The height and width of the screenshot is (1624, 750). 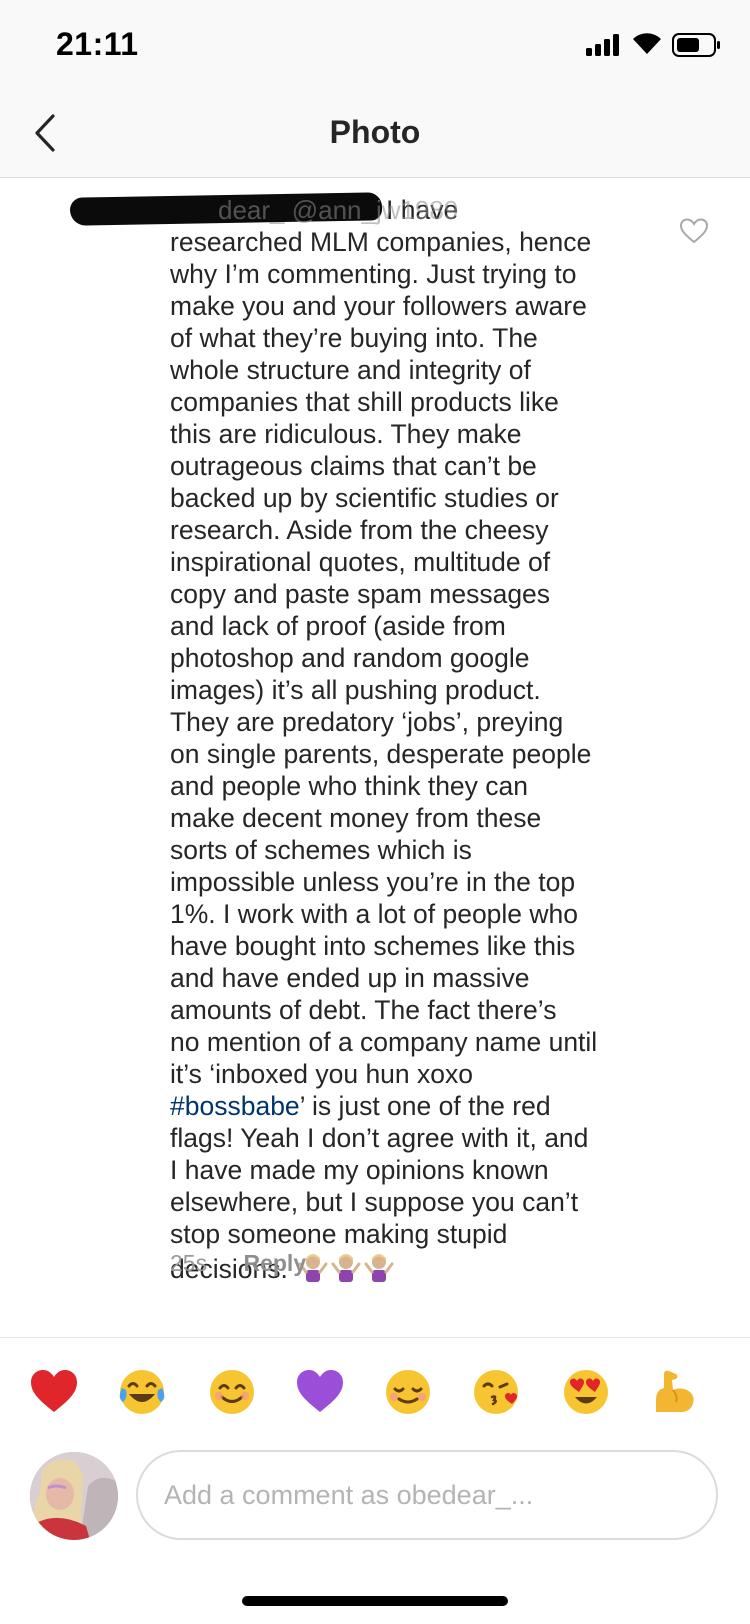 What do you see at coordinates (384, 1042) in the screenshot?
I see `comment-line: no mention of a company name until` at bounding box center [384, 1042].